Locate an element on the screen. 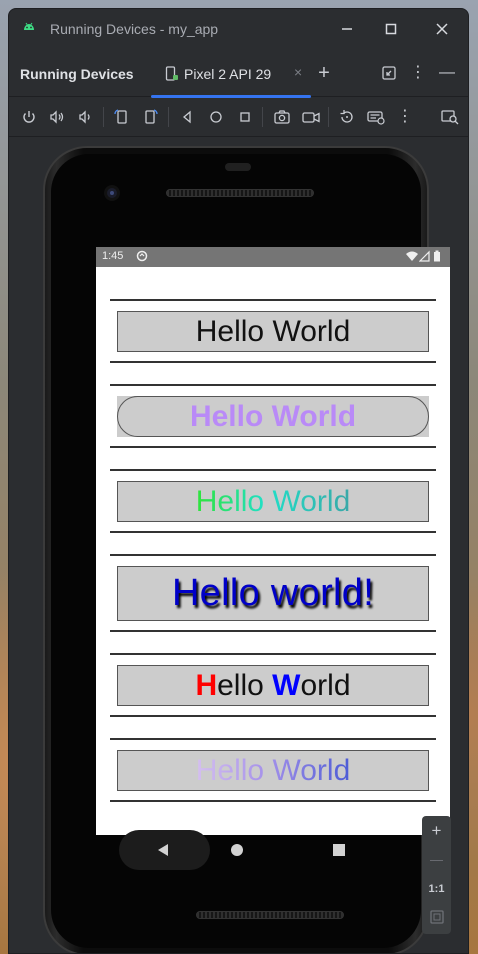 Image resolution: width=478 pixels, height=954 pixels. rotate-left-button is located at coordinates (122, 117).